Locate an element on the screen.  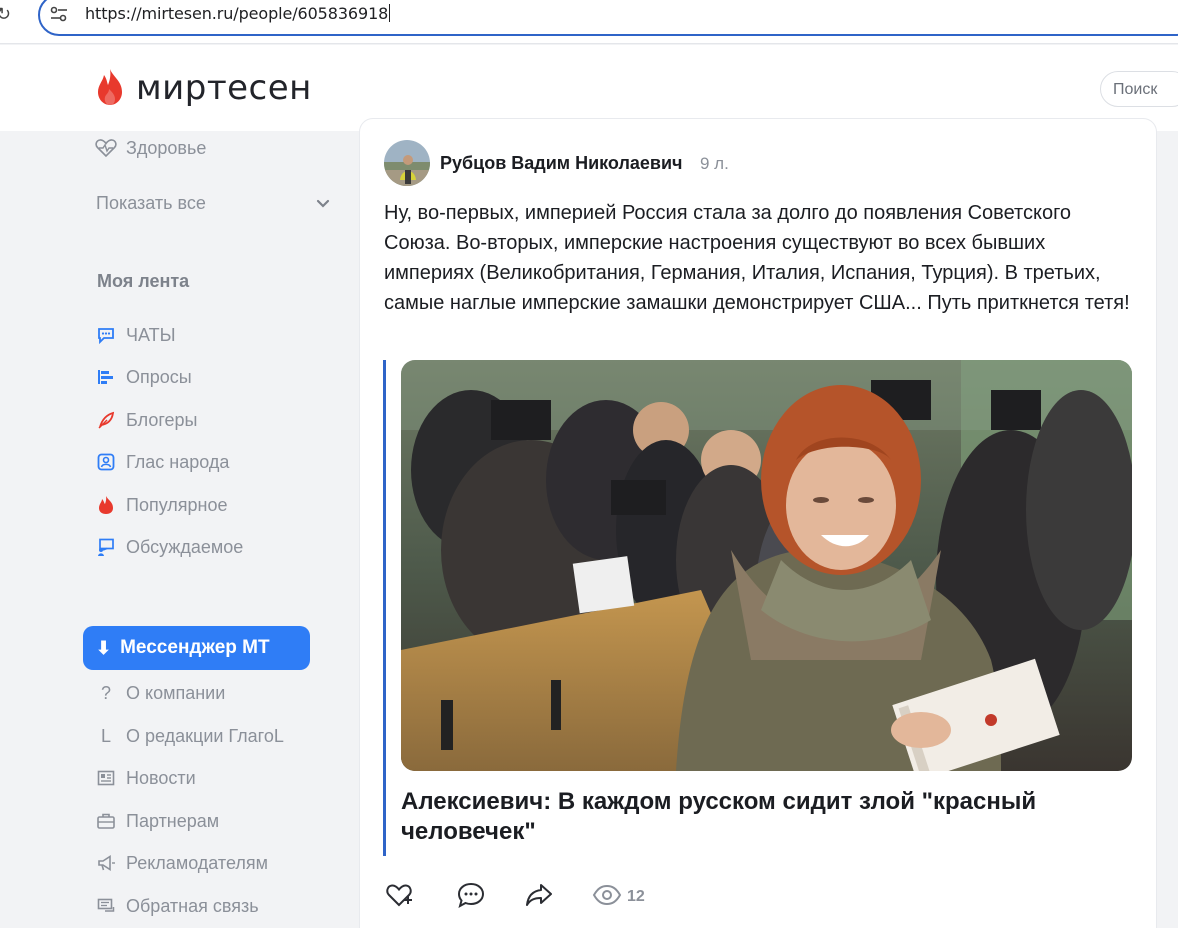
feedback-icon is located at coordinates (106, 906).